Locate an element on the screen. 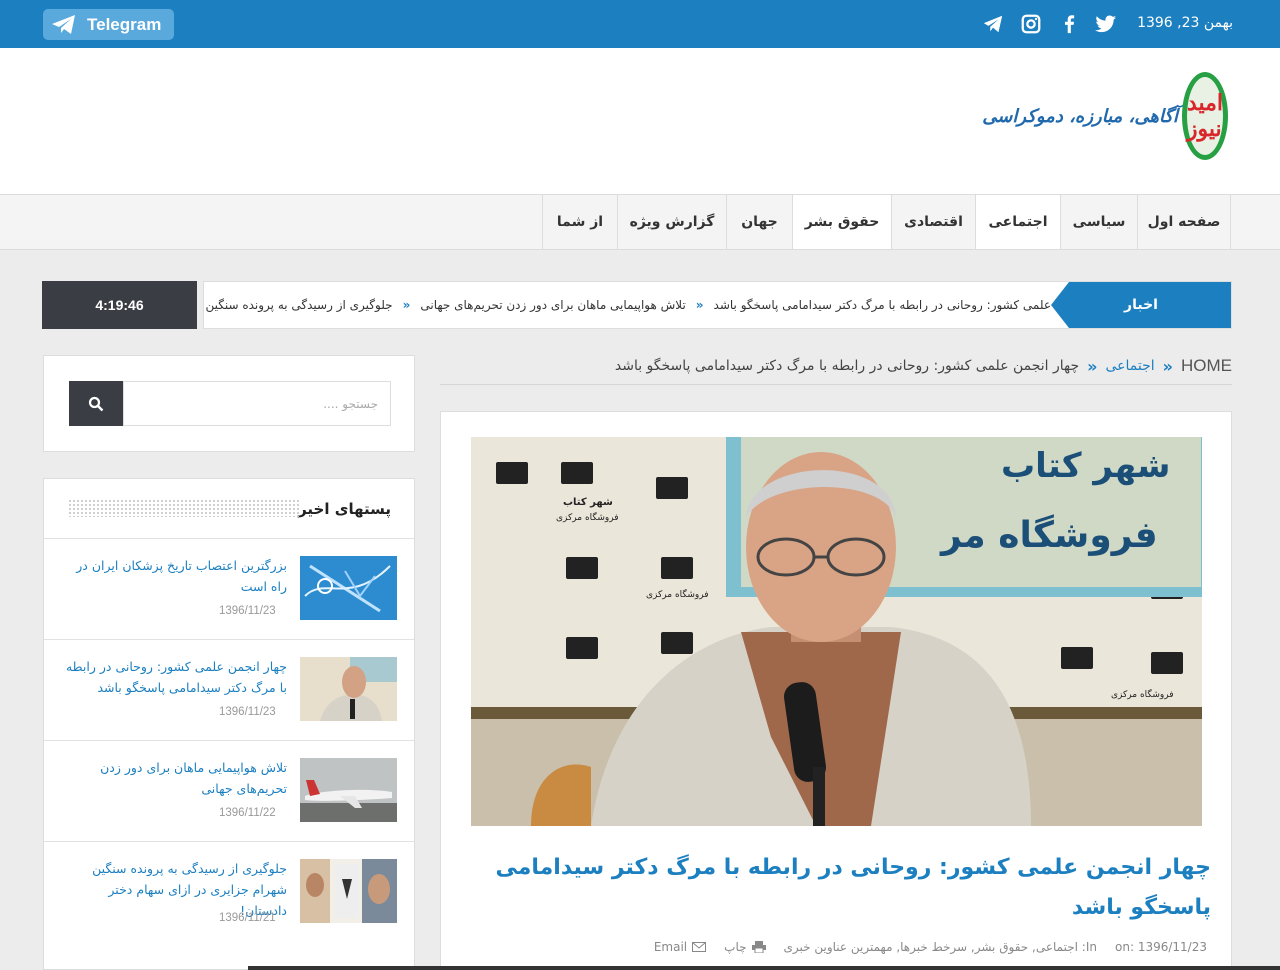 This screenshot has width=1280, height=970. search-button is located at coordinates (96, 403).